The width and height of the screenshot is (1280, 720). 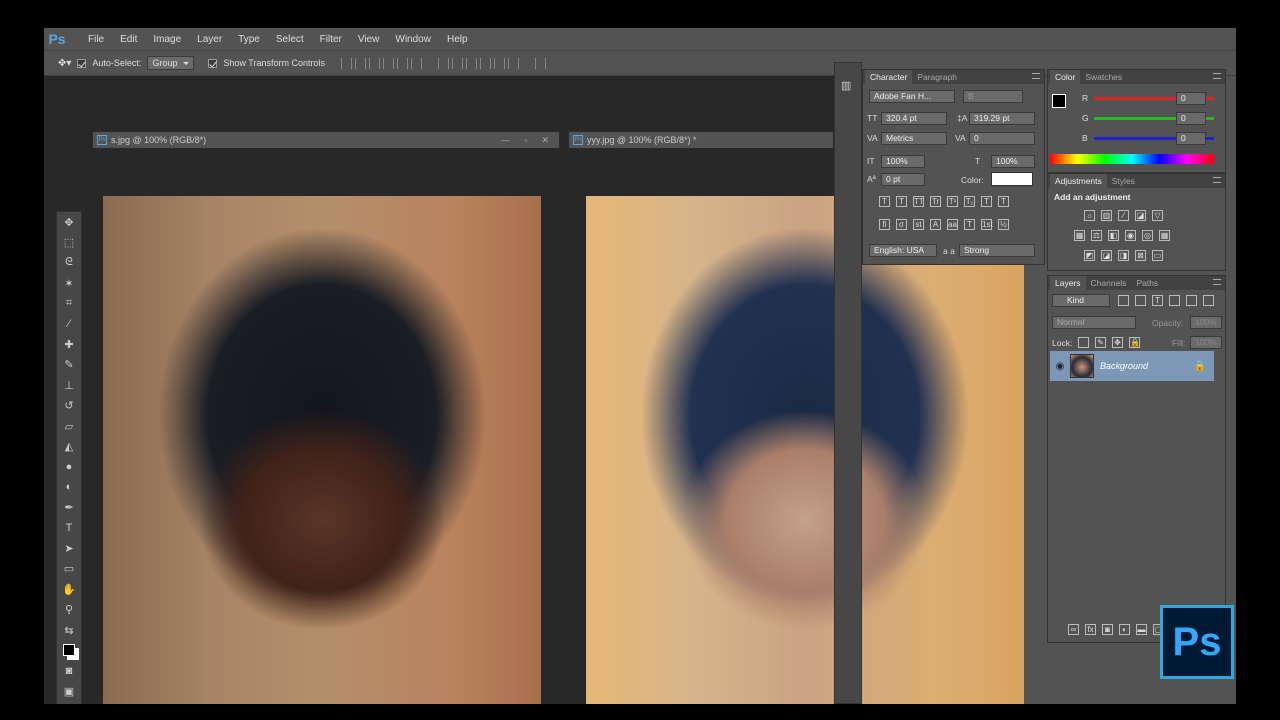 What do you see at coordinates (213, 63) in the screenshot?
I see `transform-controls-checkbox` at bounding box center [213, 63].